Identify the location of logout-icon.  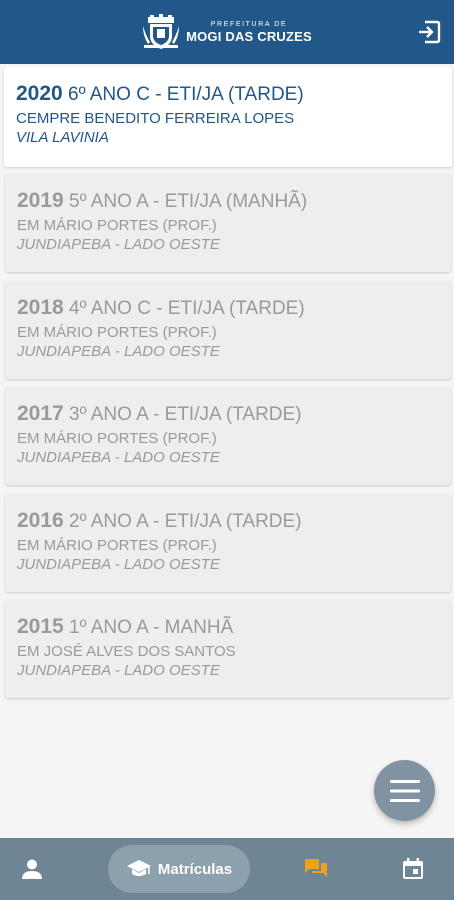
(429, 32).